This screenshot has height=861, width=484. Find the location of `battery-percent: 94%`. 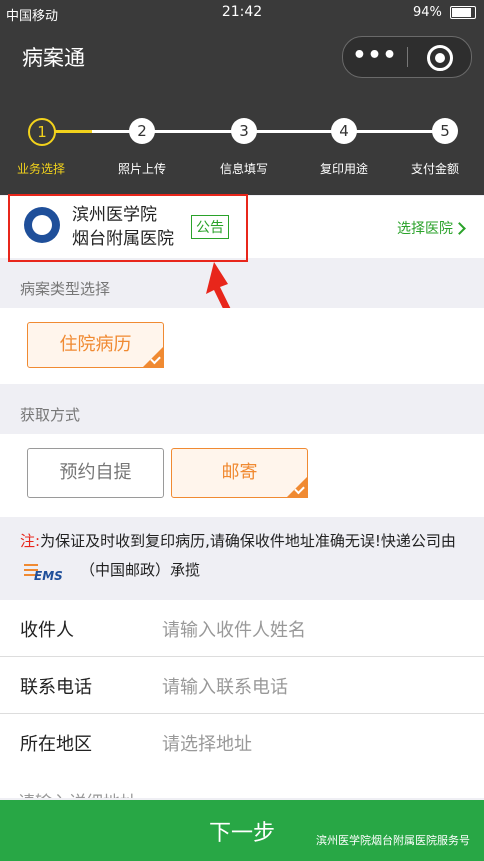

battery-percent: 94% is located at coordinates (427, 12).